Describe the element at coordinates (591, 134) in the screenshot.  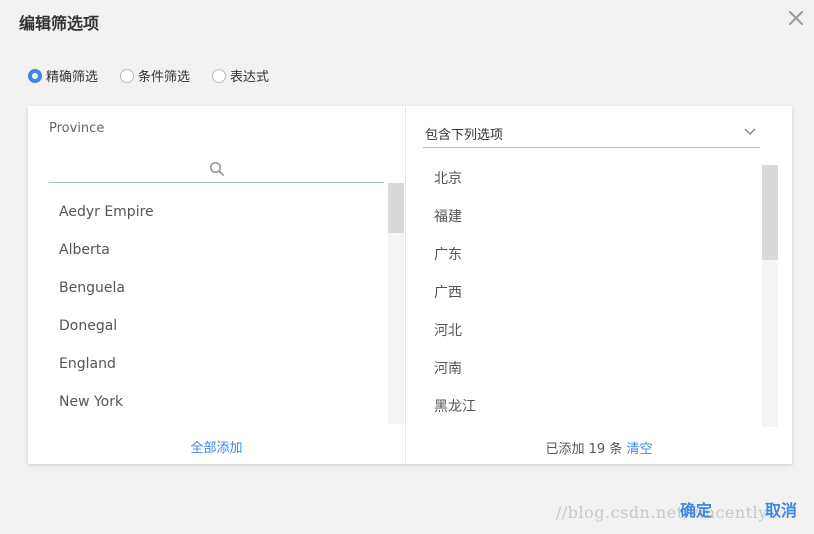
I see `include-mode-select: 包含下列选项` at that location.